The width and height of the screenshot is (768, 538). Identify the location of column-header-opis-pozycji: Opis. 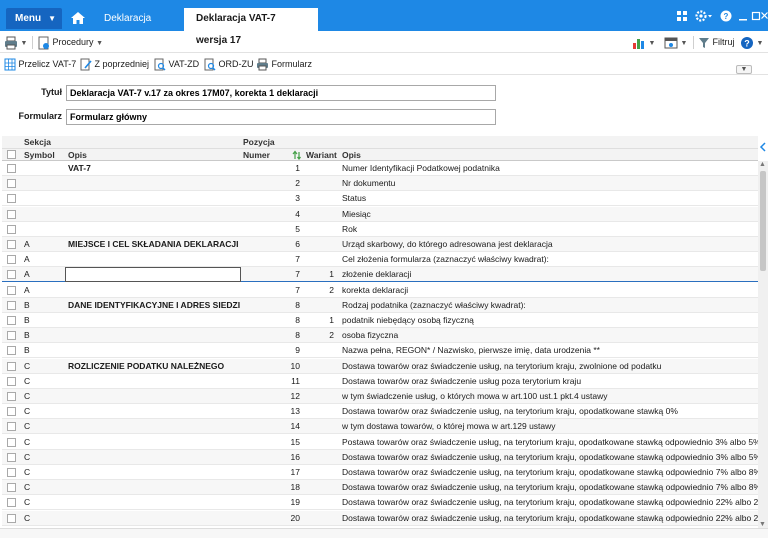
(351, 155).